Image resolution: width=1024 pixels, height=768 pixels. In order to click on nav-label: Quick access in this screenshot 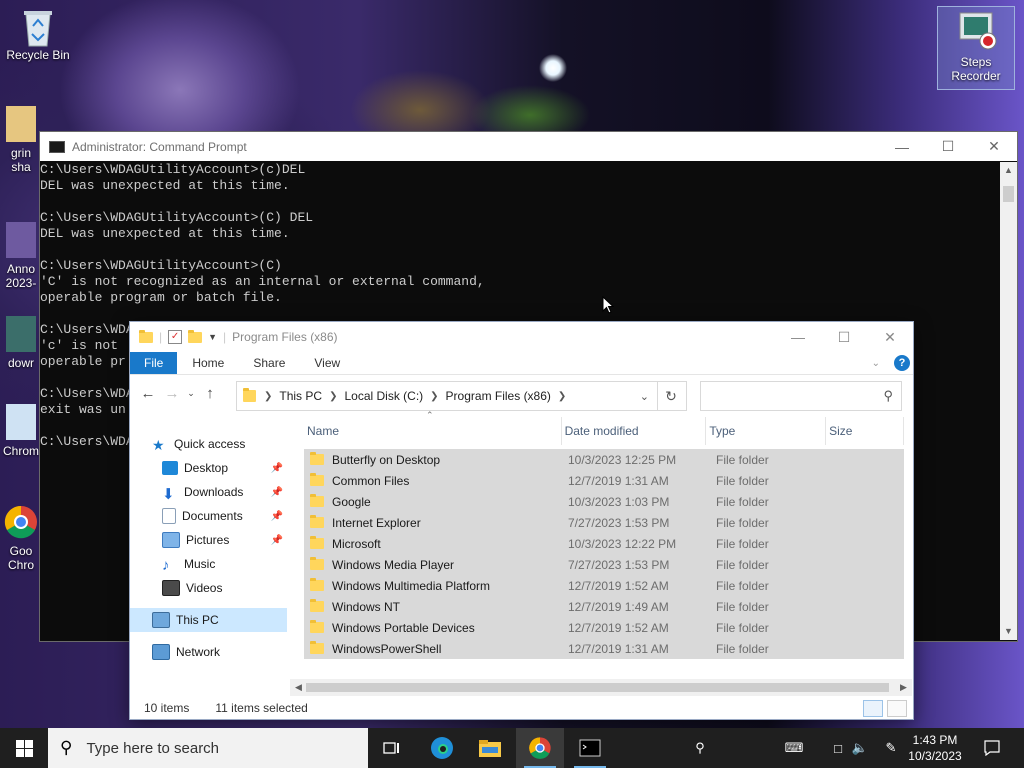, I will do `click(210, 444)`.